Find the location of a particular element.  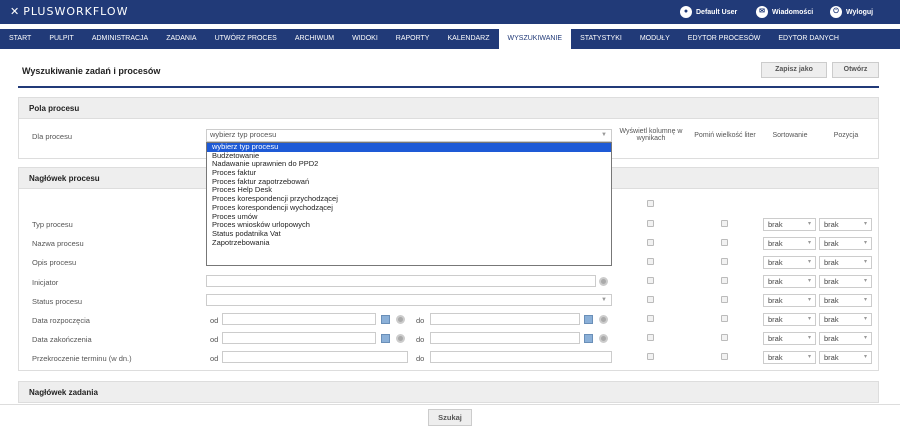

title-divider is located at coordinates (448, 87).